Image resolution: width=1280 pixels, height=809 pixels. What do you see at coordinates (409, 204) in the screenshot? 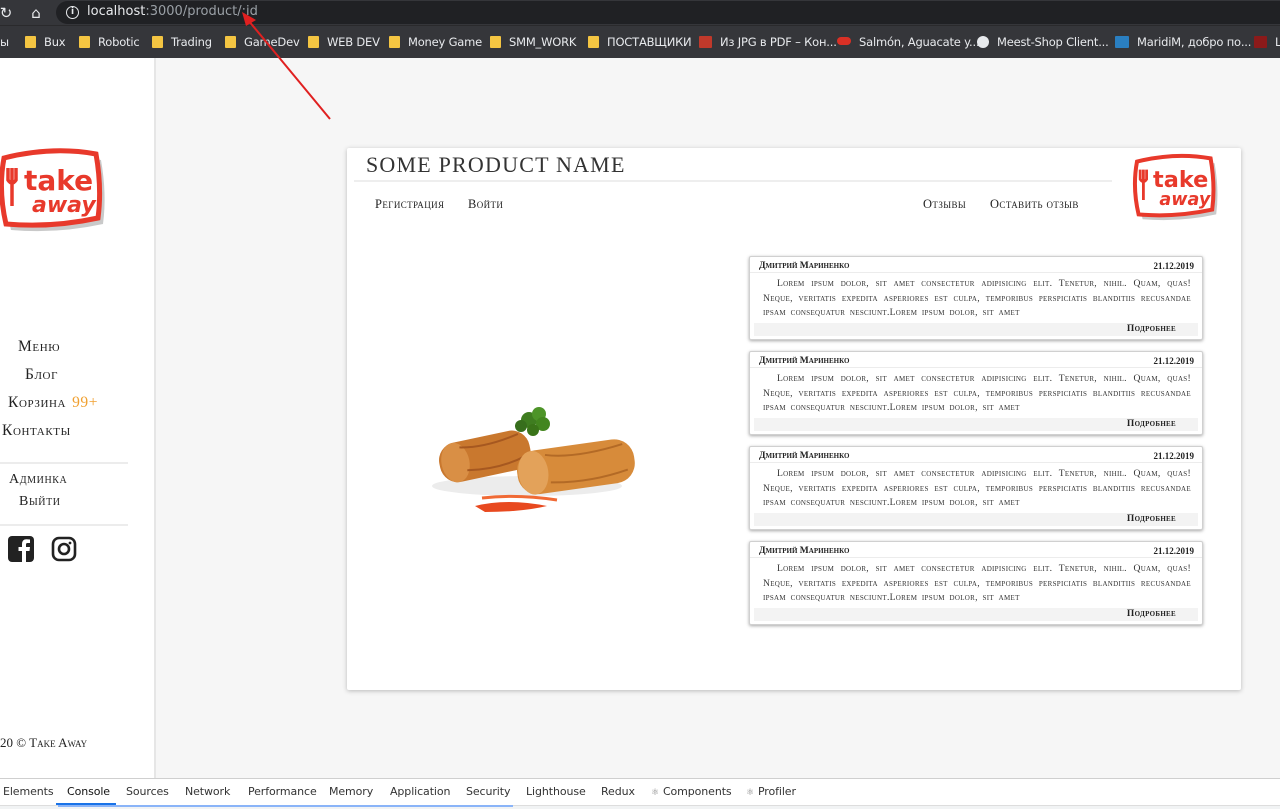
I see `register-link: Регистрация` at bounding box center [409, 204].